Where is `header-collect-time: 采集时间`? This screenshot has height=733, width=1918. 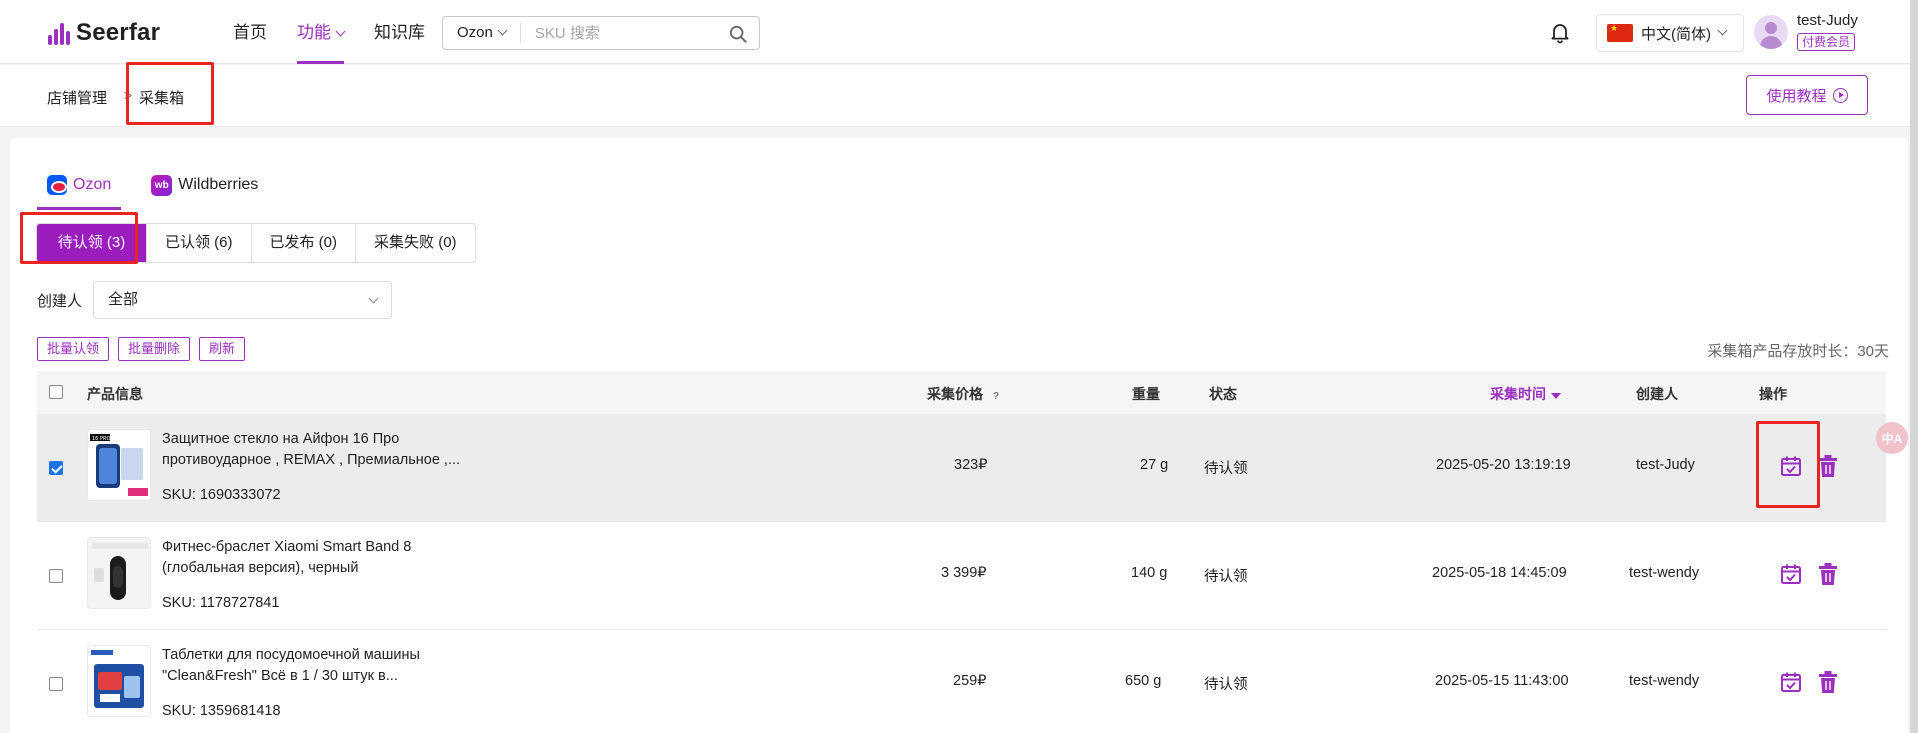
header-collect-time: 采集时间 is located at coordinates (1525, 394).